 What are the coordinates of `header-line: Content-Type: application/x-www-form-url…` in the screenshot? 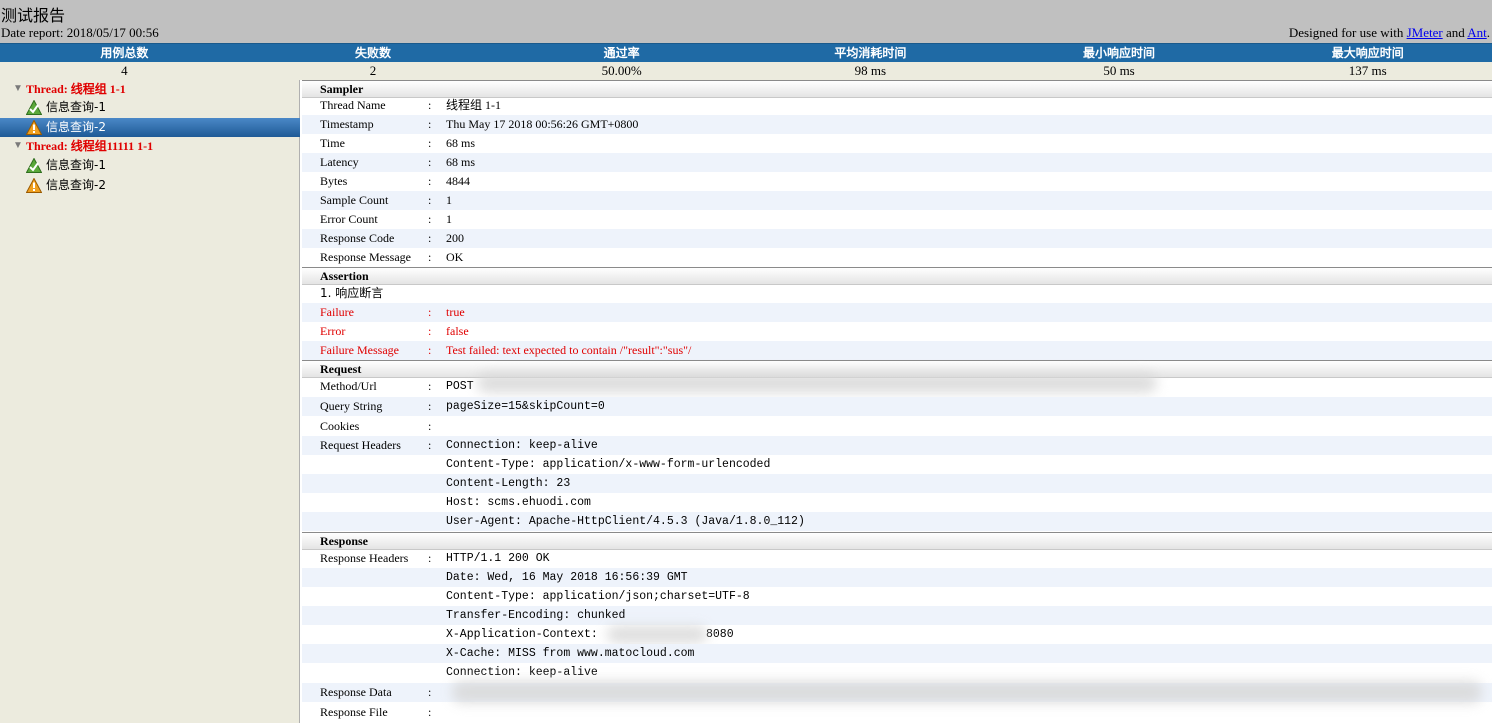 It's located at (608, 464).